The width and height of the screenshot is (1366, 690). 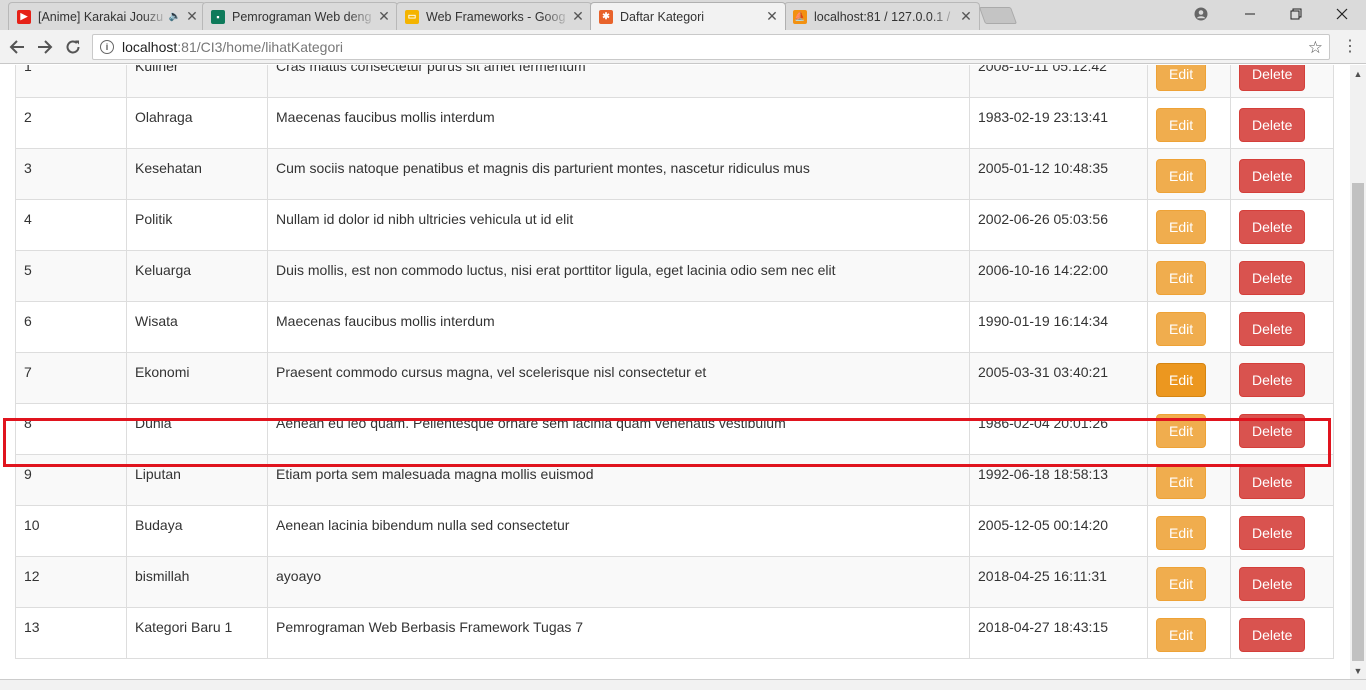 I want to click on scroll-down-icon: ▼, so click(x=1358, y=670).